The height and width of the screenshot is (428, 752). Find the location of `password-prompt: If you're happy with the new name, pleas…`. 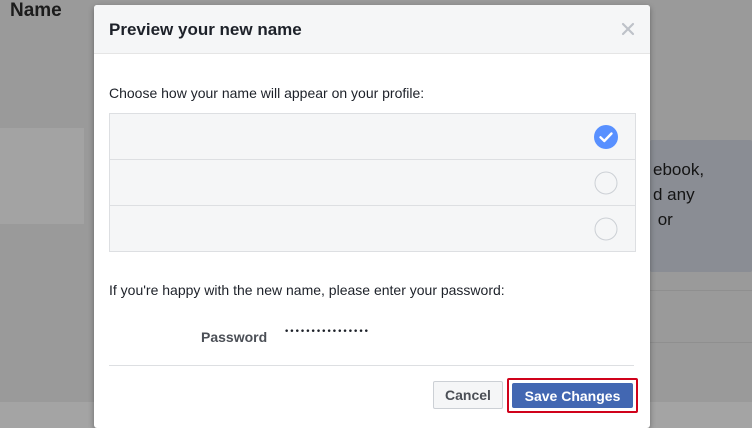

password-prompt: If you're happy with the new name, pleas… is located at coordinates (307, 290).